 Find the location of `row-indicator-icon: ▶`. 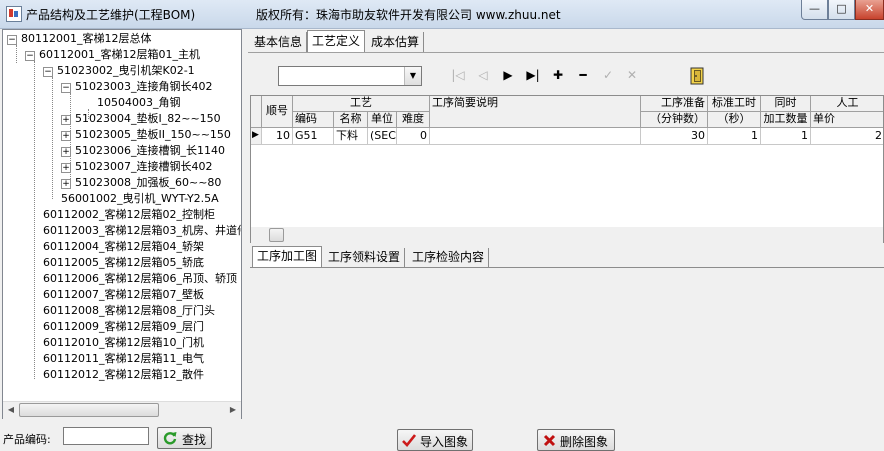

row-indicator-icon: ▶ is located at coordinates (256, 136).